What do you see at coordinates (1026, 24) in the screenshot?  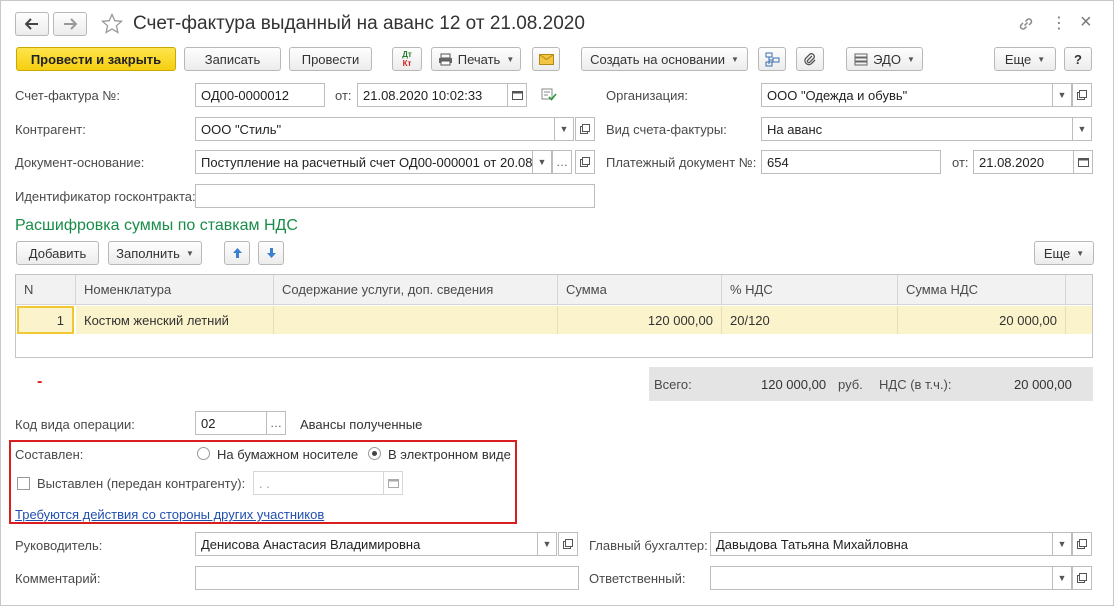 I see `link-icon` at bounding box center [1026, 24].